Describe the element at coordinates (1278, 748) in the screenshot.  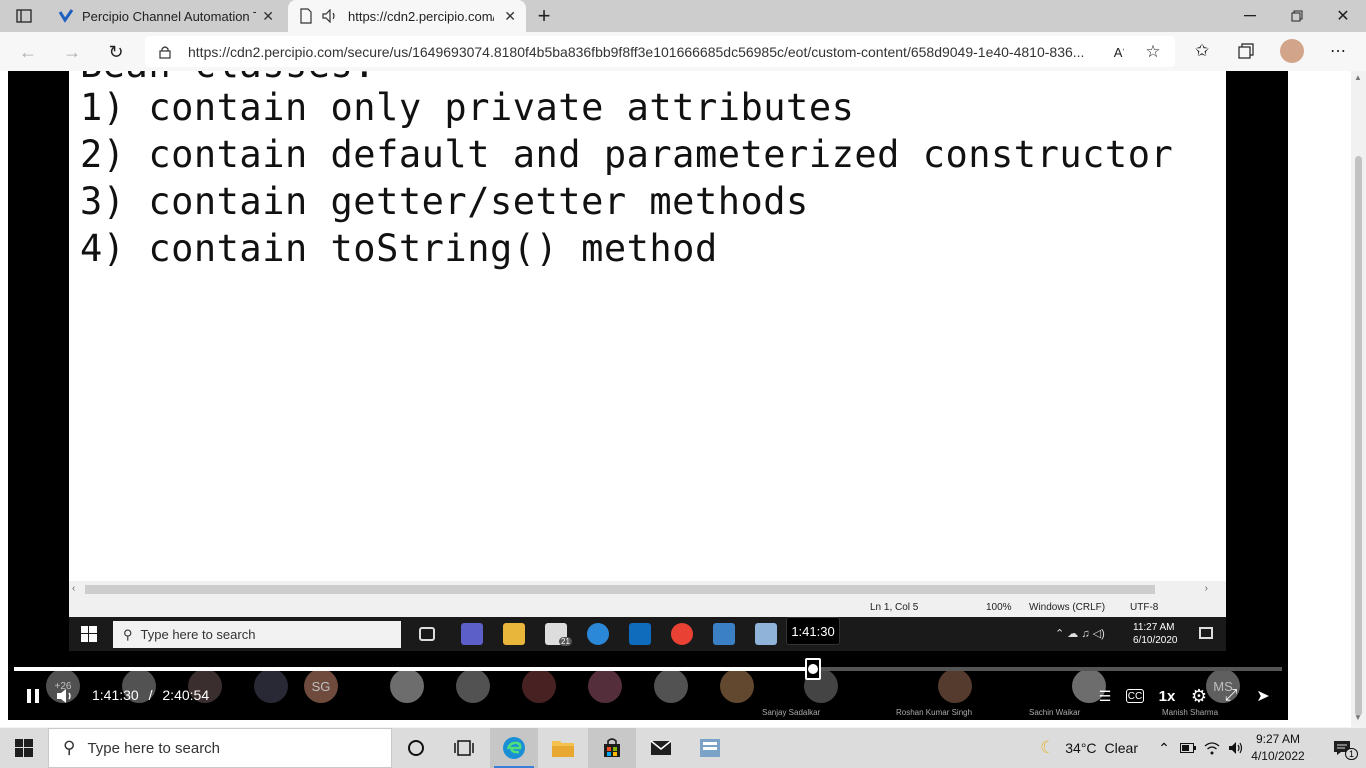
I see `taskbar-clock: 9:27 AM 4/10/2022` at that location.